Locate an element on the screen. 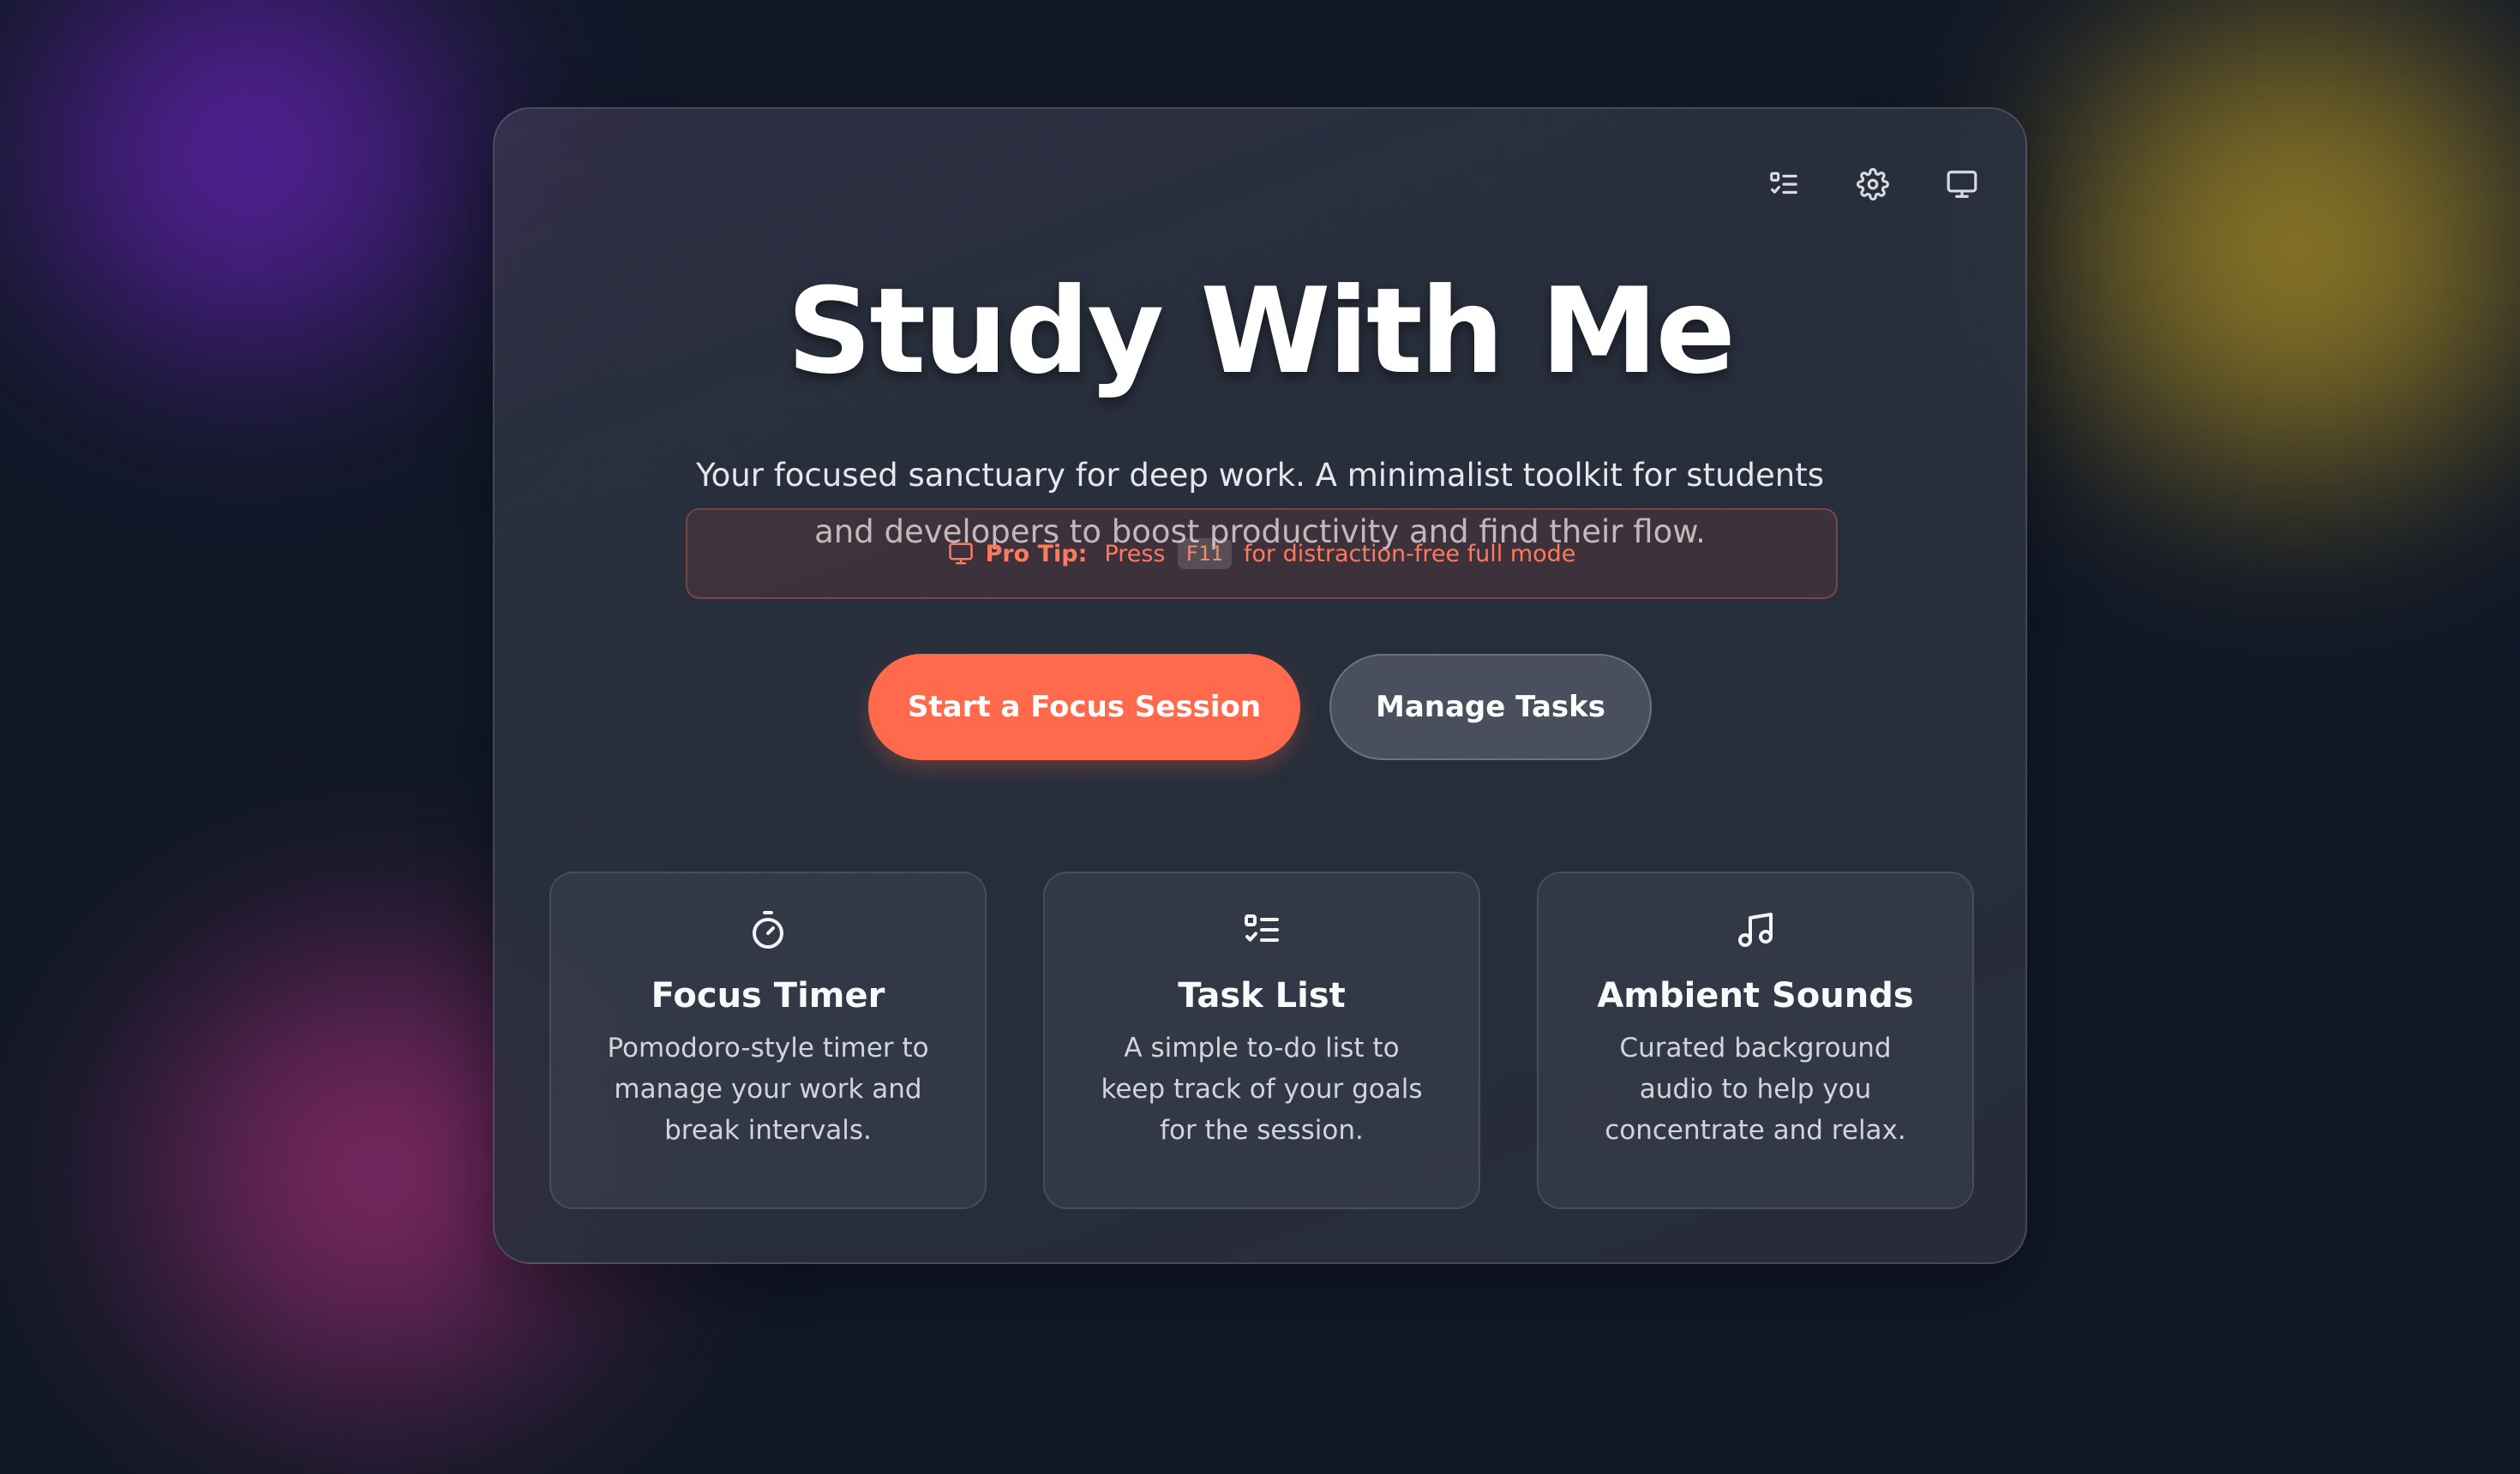  page-title: Study With Me is located at coordinates (1261, 331).